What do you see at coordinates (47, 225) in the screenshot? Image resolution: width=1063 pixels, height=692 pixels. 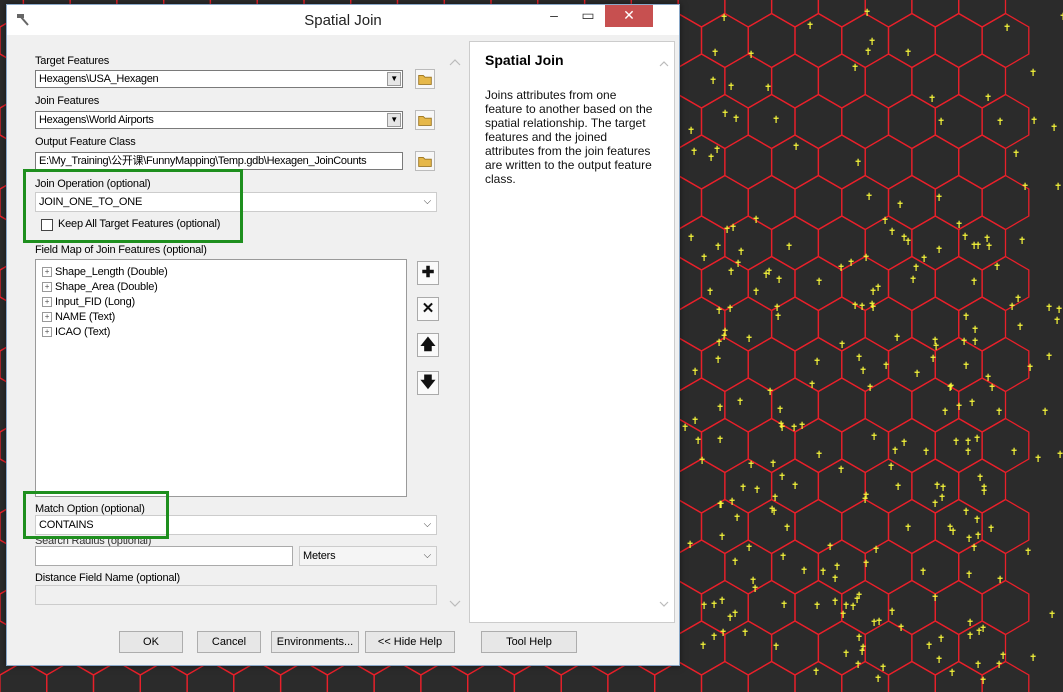 I see `keep-all-checkbox` at bounding box center [47, 225].